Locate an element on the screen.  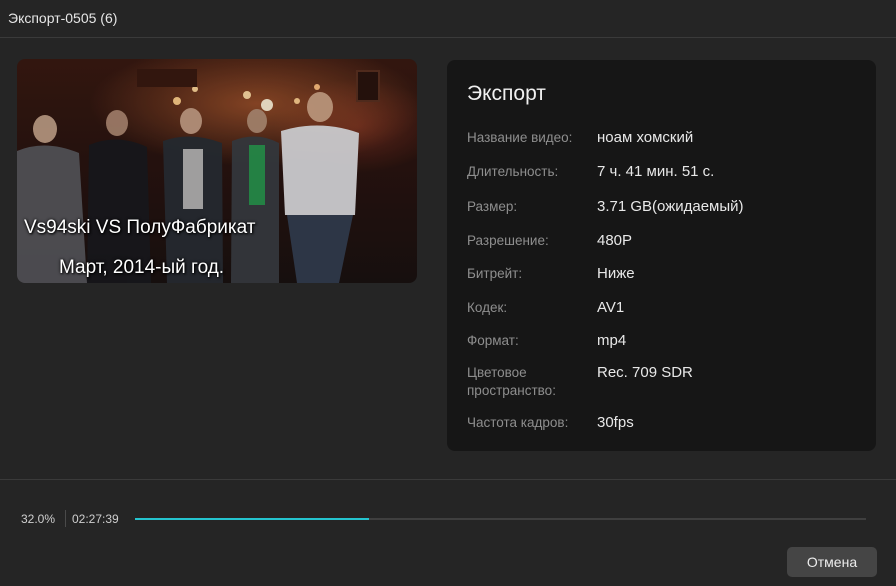
progress-bar-fill is located at coordinates (252, 519).